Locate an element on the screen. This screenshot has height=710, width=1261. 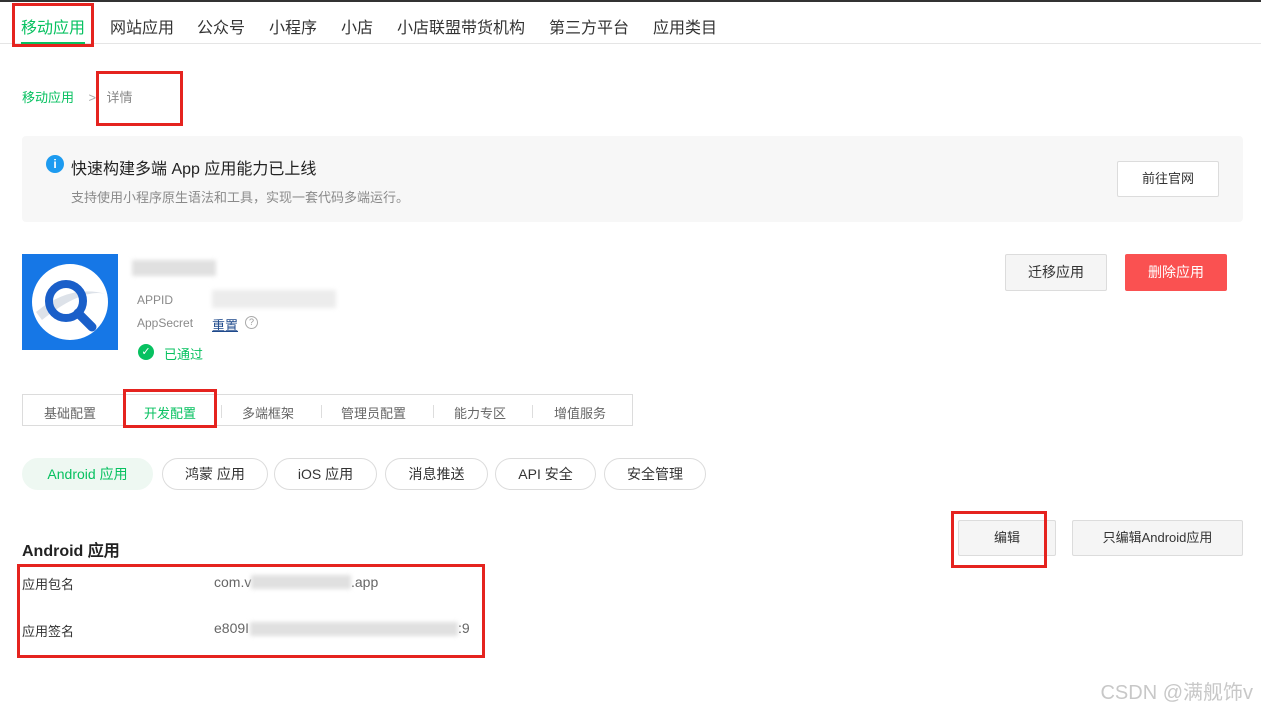
check-circle-icon: ✓ is located at coordinates (146, 352).